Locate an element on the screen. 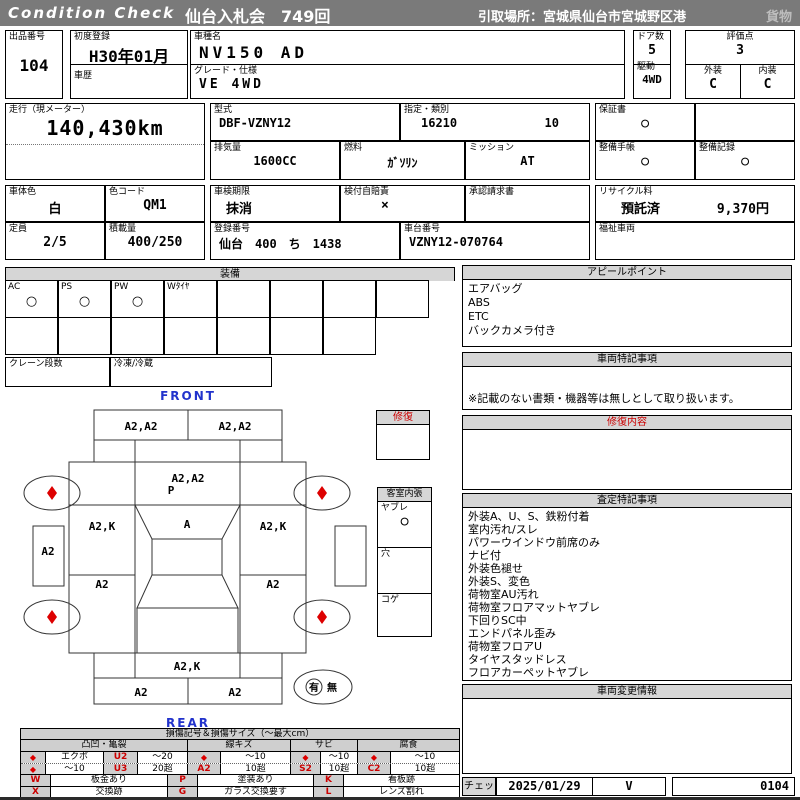  maintenance-book-label: 整備手帳 is located at coordinates (617, 148).